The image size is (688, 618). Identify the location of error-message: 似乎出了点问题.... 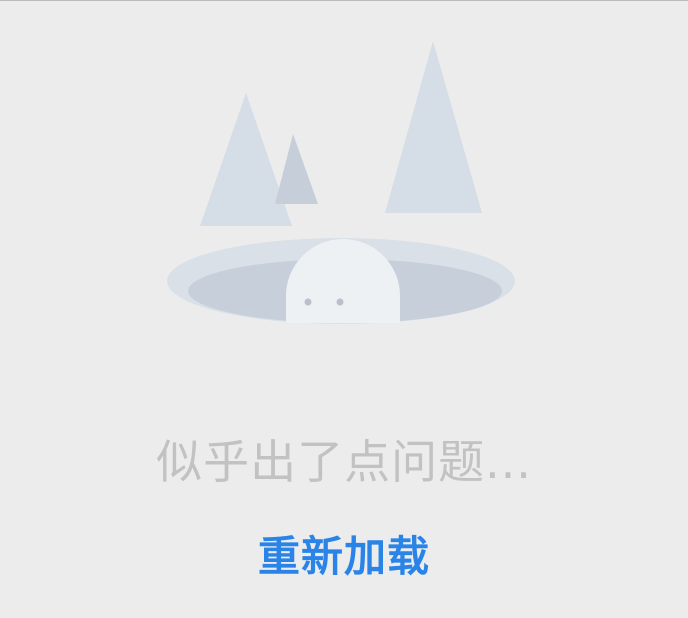
(344, 462).